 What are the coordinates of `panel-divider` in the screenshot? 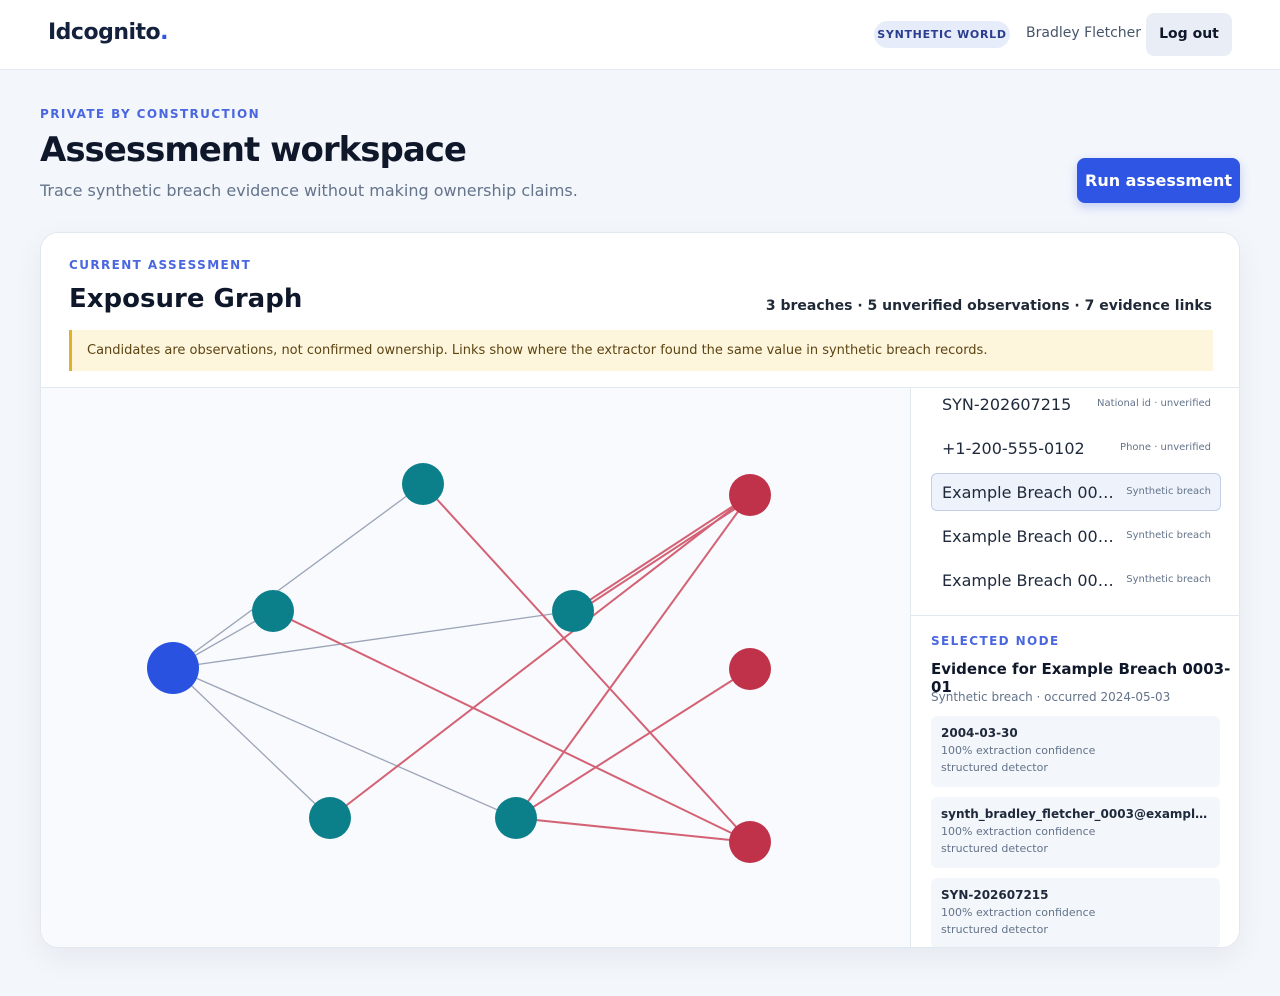 It's located at (1075, 615).